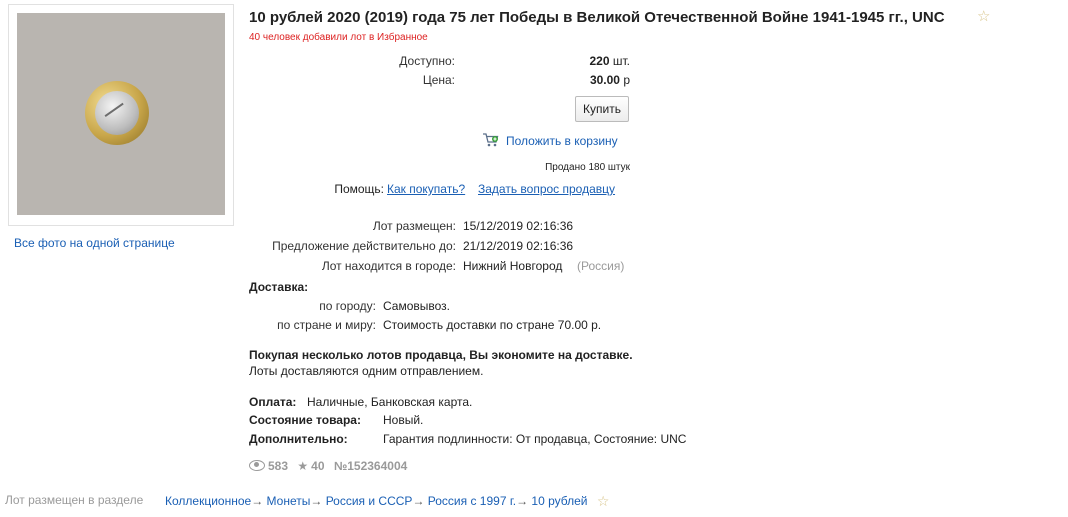 The width and height of the screenshot is (1068, 517). I want to click on price-currency: р, so click(626, 80).